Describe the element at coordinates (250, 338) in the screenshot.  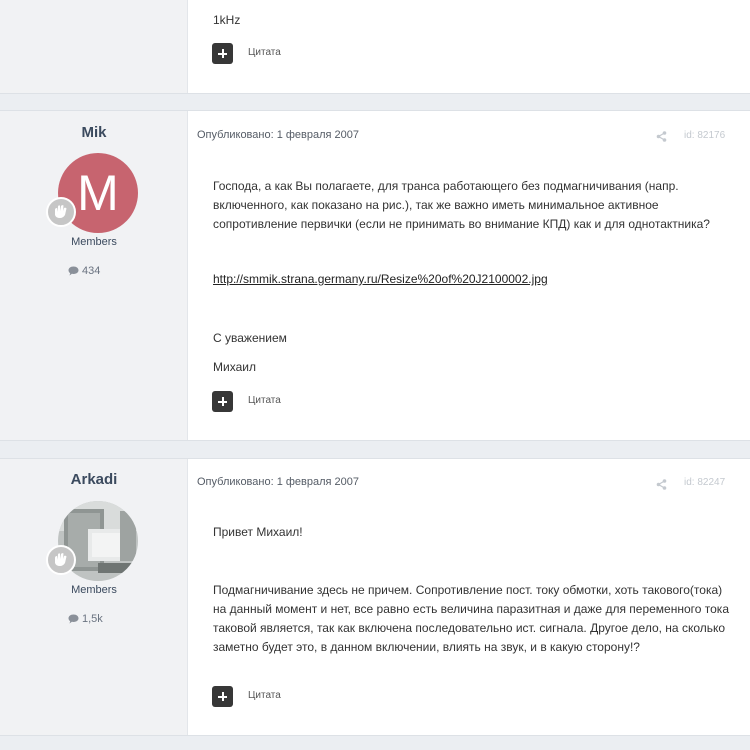
I see `post-paragraph: С уважением` at that location.